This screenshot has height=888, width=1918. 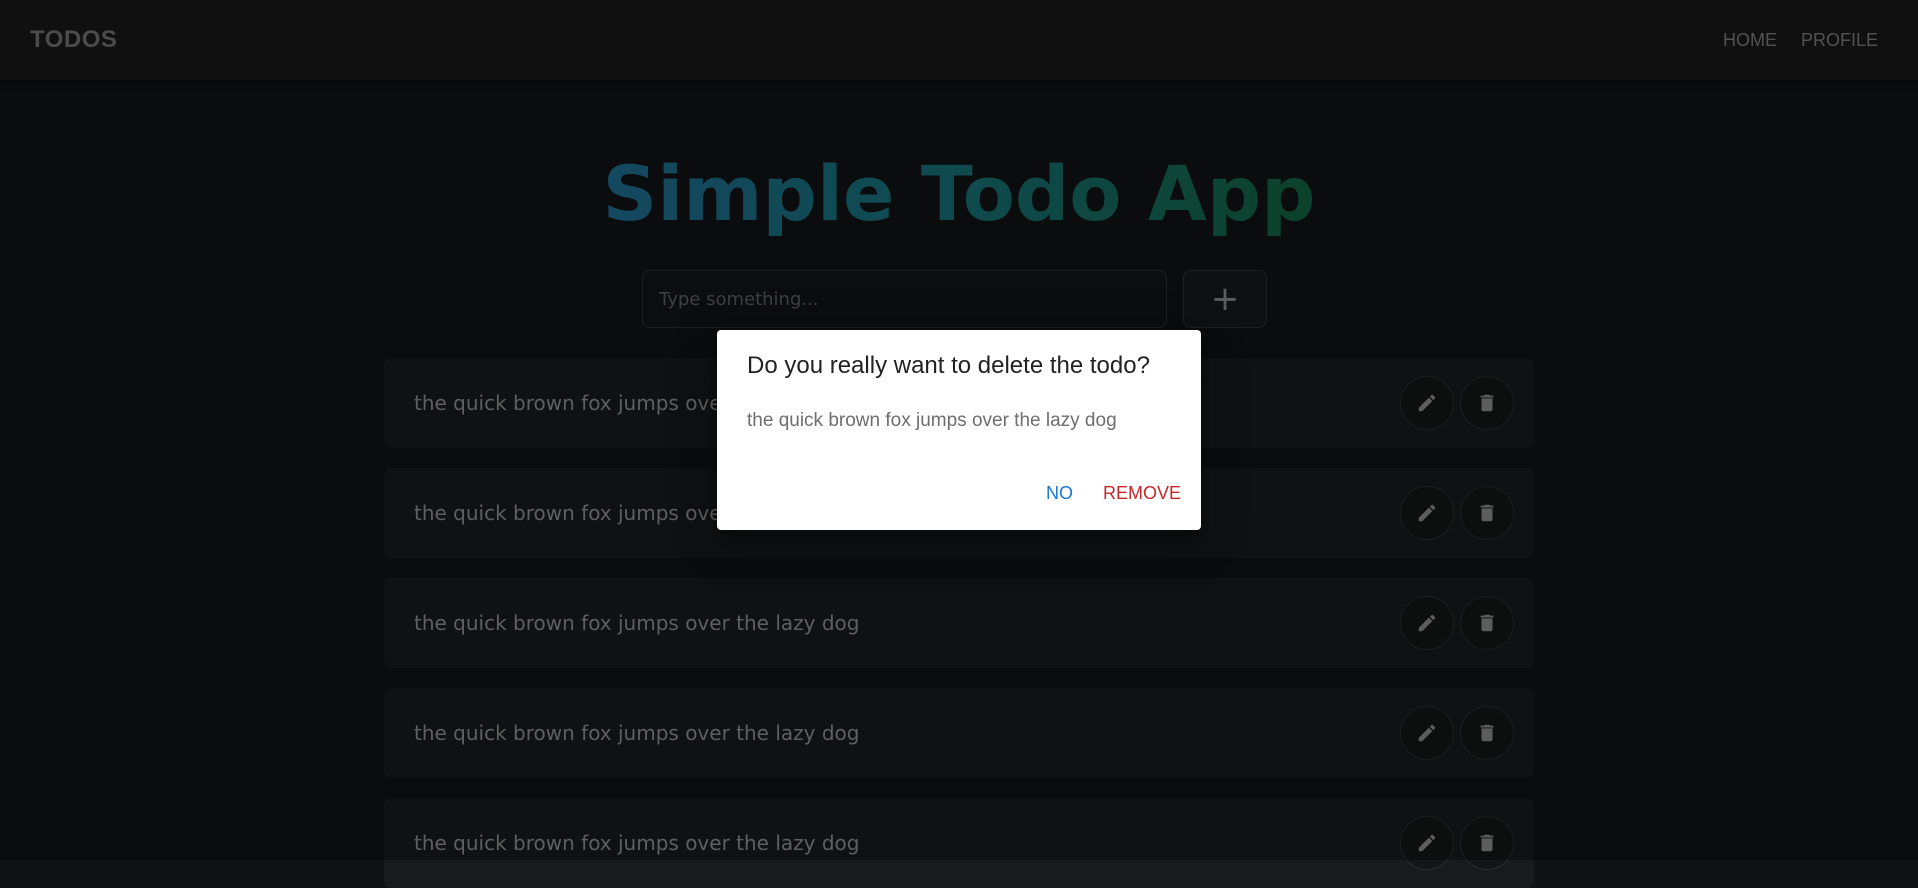 What do you see at coordinates (1142, 493) in the screenshot?
I see `remove-button: REMOVE` at bounding box center [1142, 493].